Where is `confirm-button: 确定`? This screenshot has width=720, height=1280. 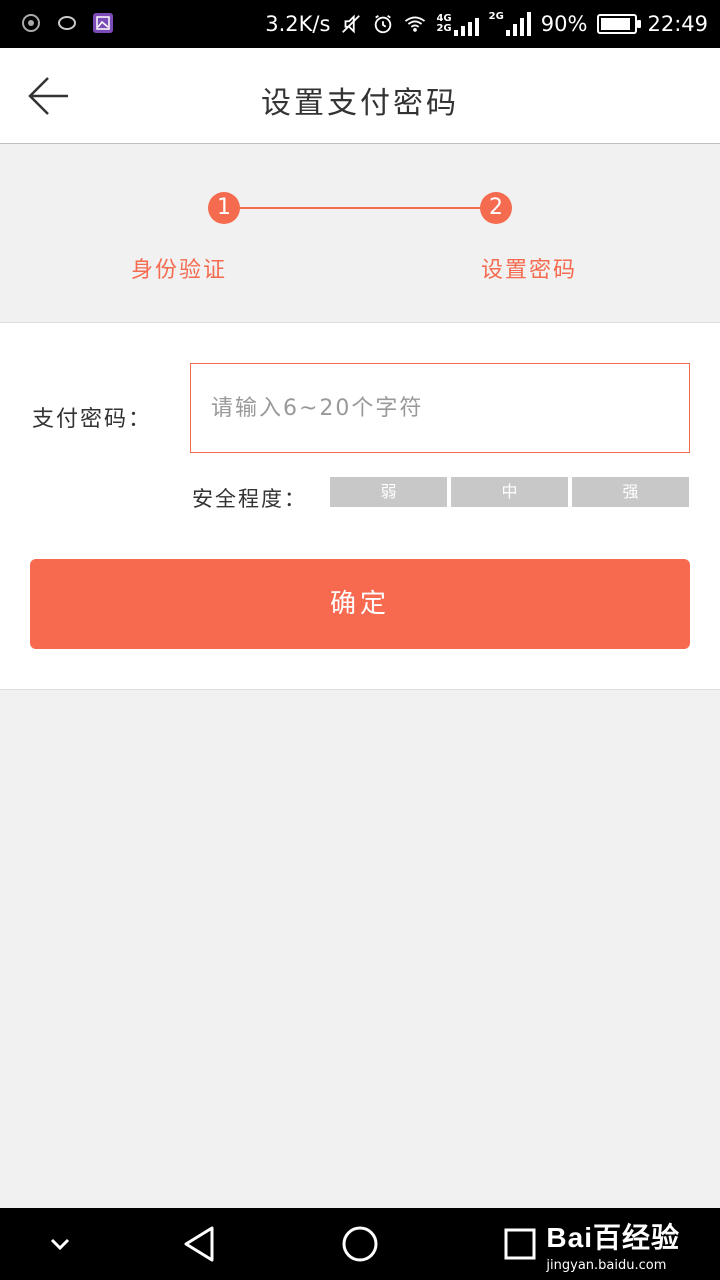
confirm-button: 确定 is located at coordinates (360, 604).